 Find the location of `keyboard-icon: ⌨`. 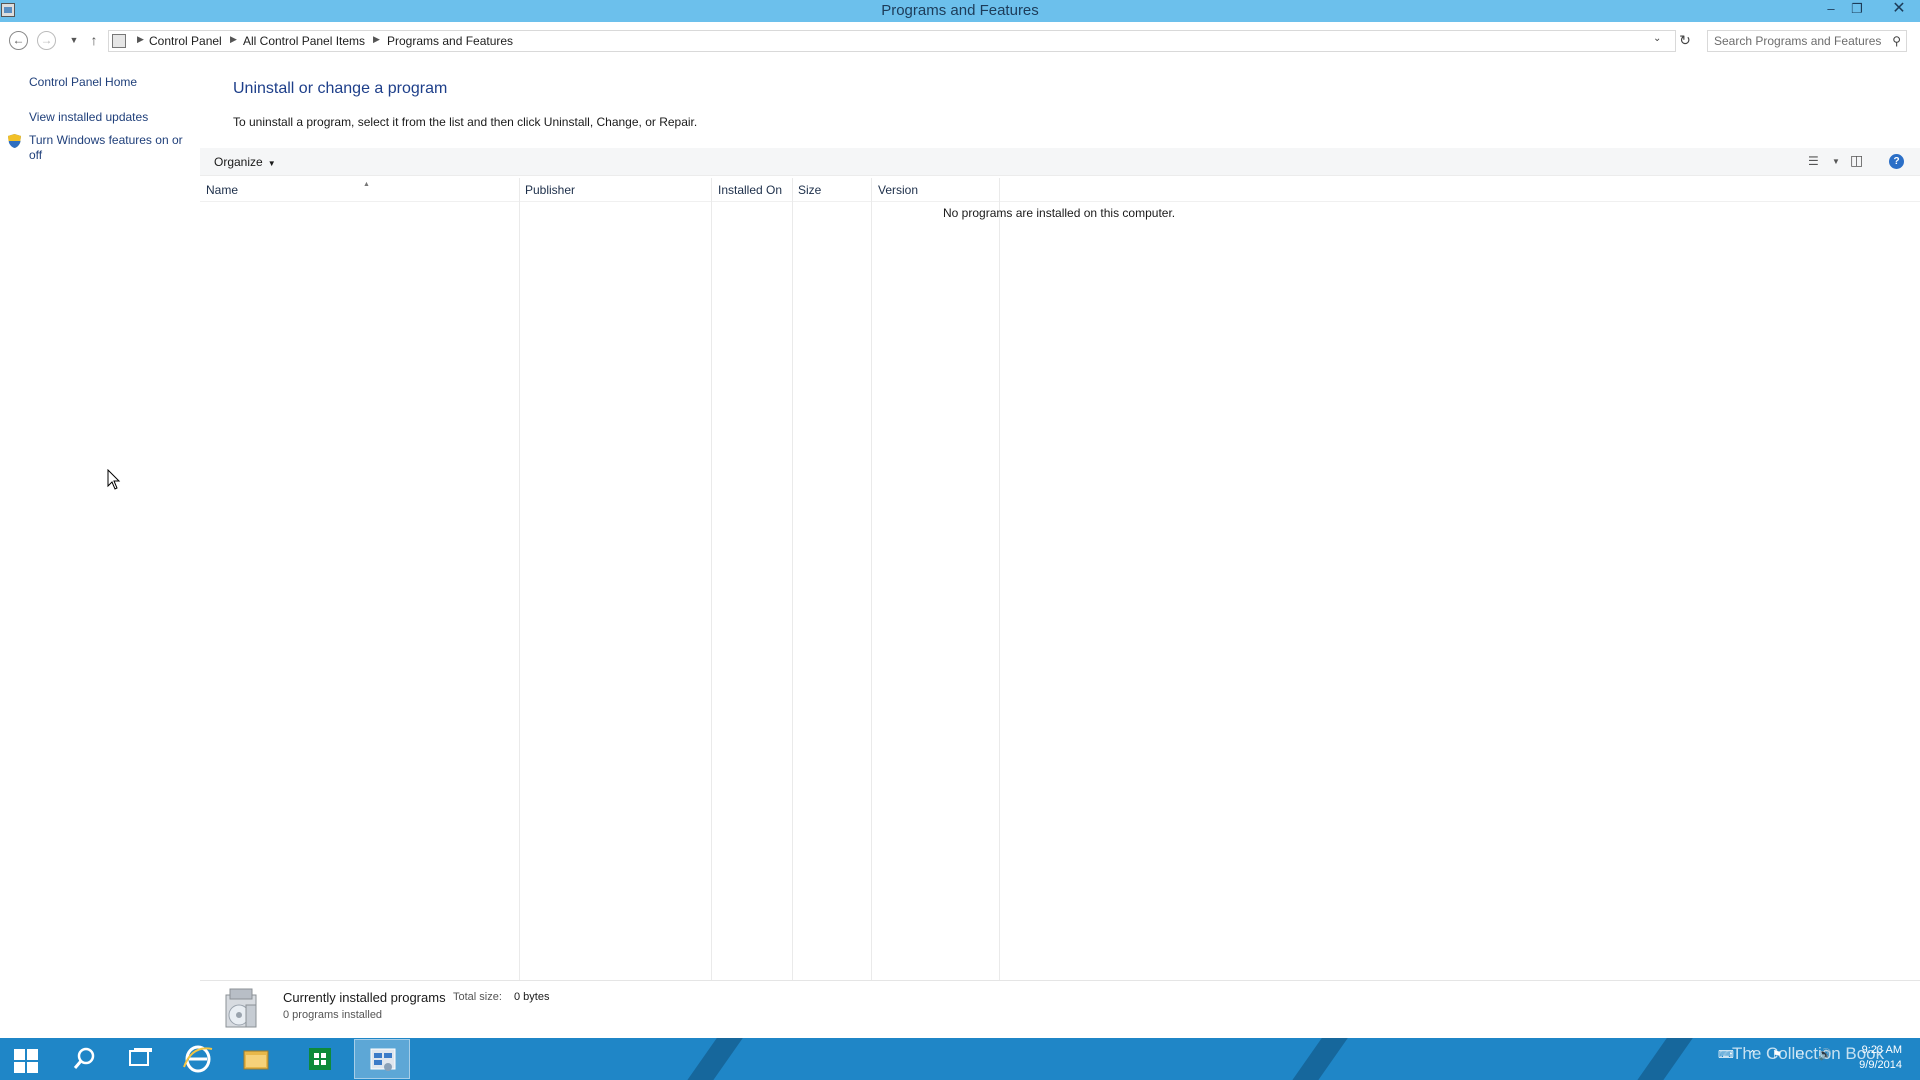

keyboard-icon: ⌨ is located at coordinates (1726, 1054).